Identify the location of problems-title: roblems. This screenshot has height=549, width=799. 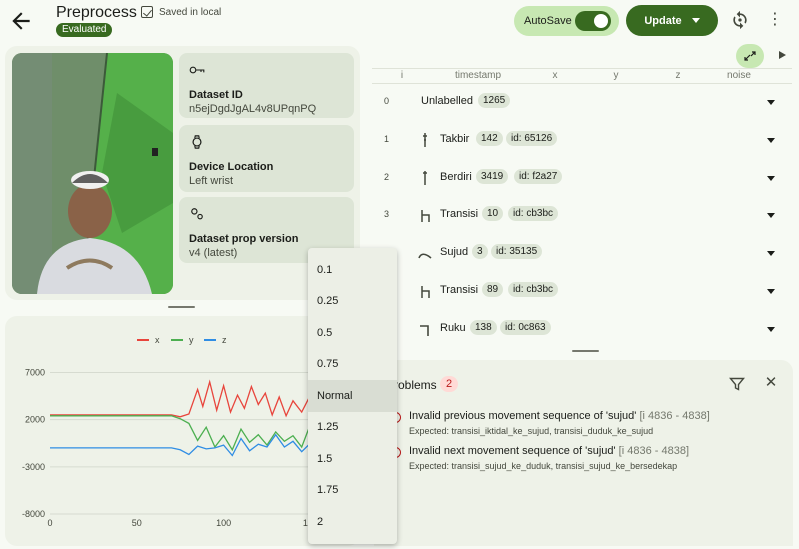
(415, 385).